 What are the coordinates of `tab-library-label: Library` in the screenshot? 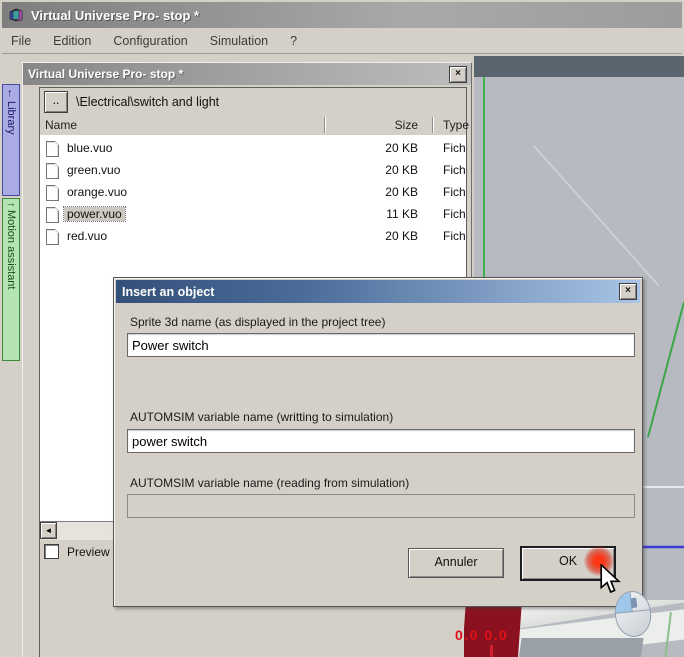 It's located at (11, 118).